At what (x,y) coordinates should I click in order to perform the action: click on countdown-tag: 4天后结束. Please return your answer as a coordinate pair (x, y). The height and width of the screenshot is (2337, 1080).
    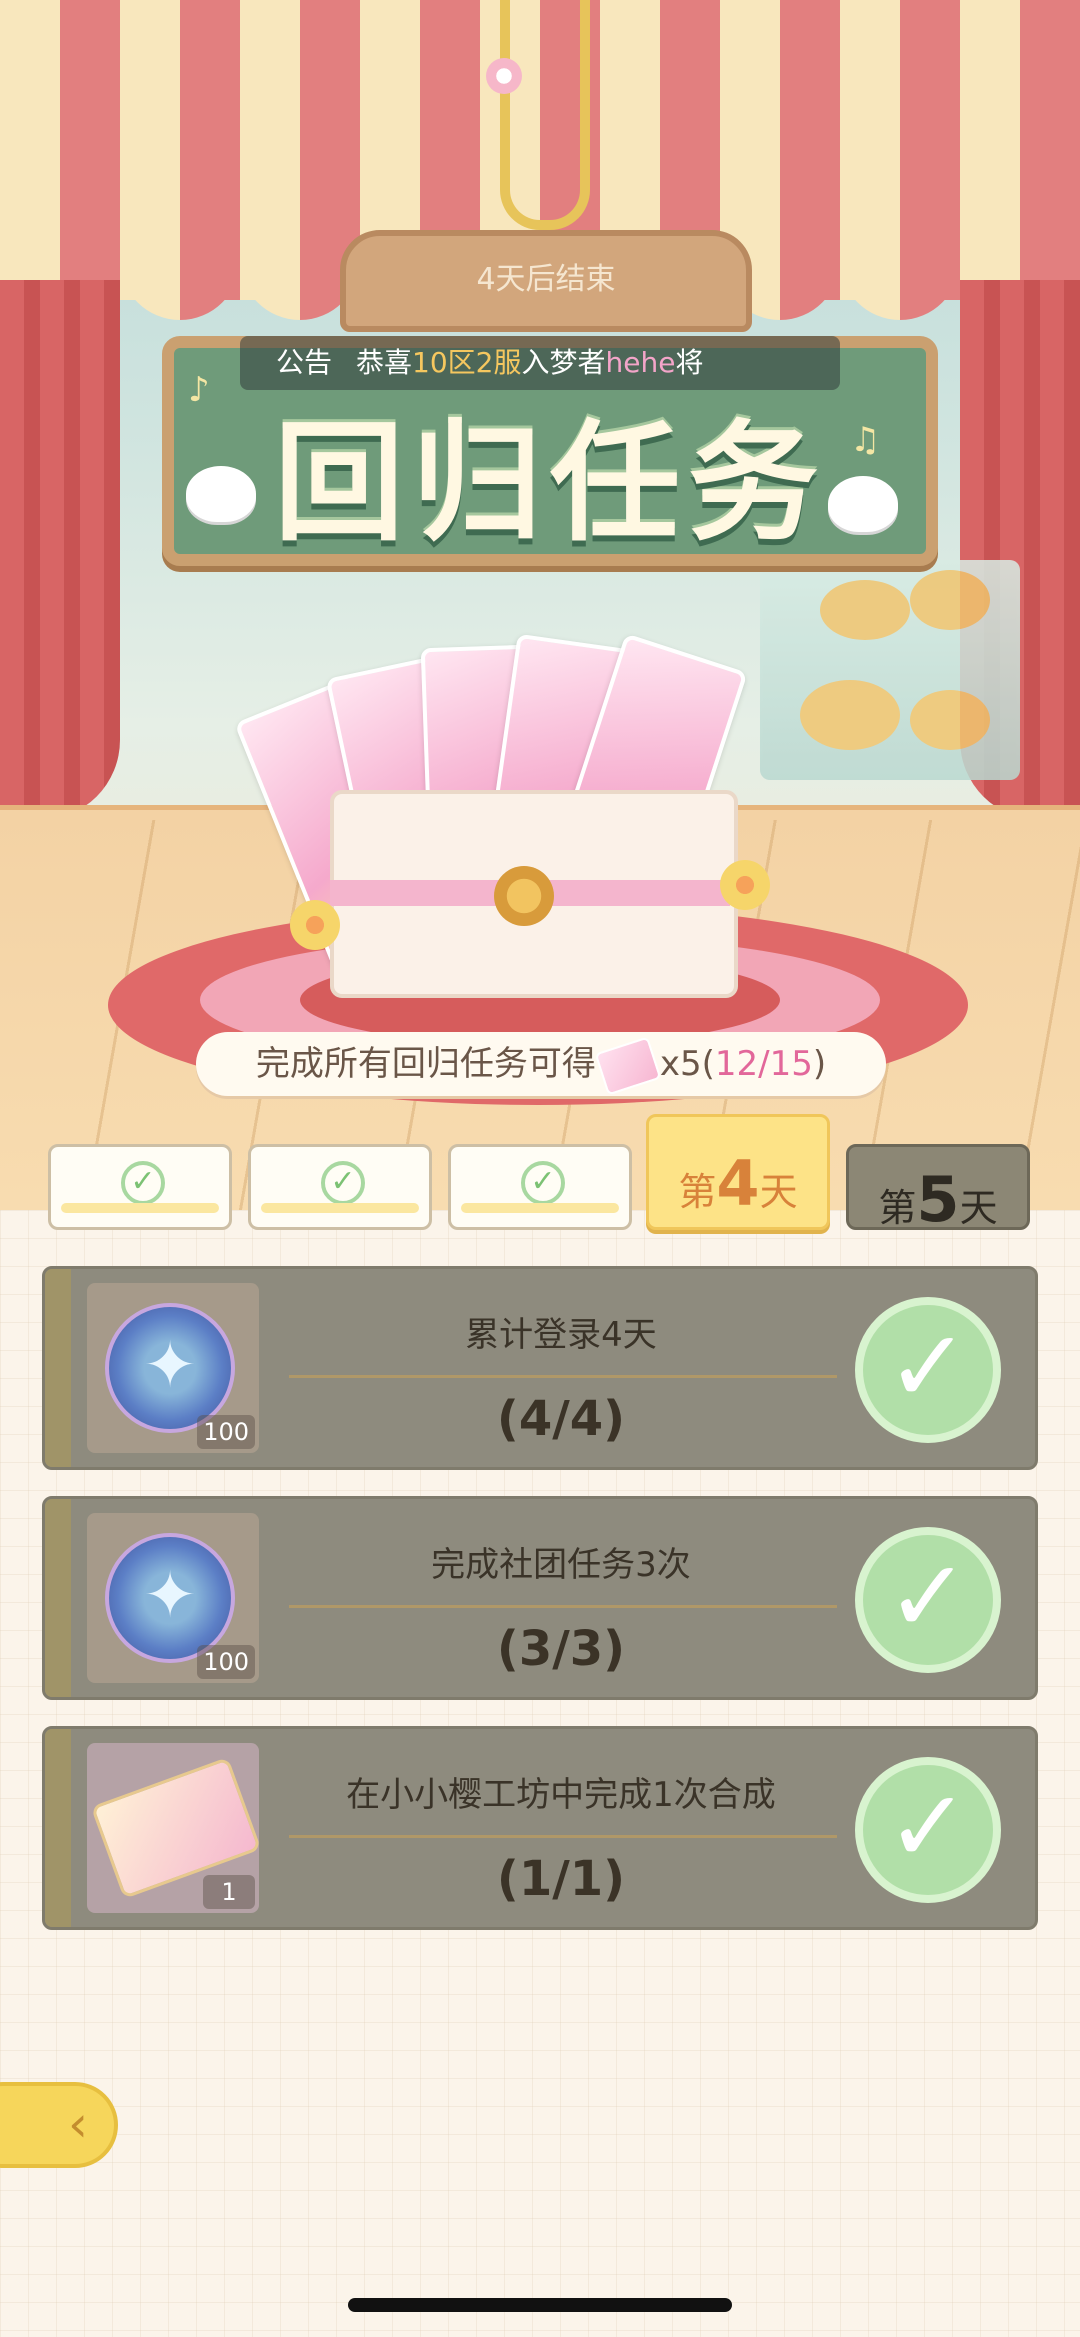
    Looking at the image, I should click on (546, 281).